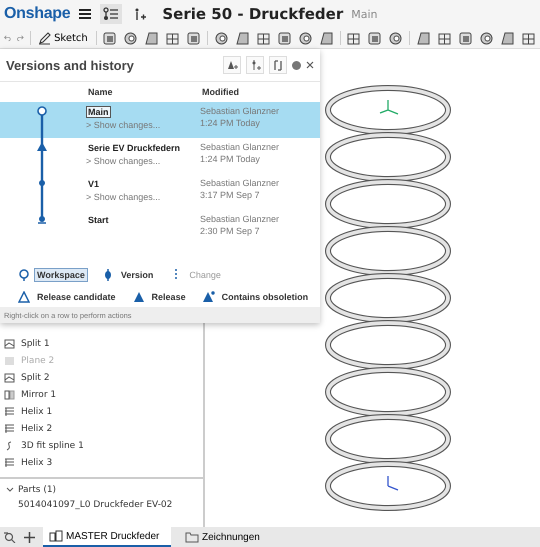 The image size is (540, 547). What do you see at coordinates (310, 65) in the screenshot?
I see `close-icon` at bounding box center [310, 65].